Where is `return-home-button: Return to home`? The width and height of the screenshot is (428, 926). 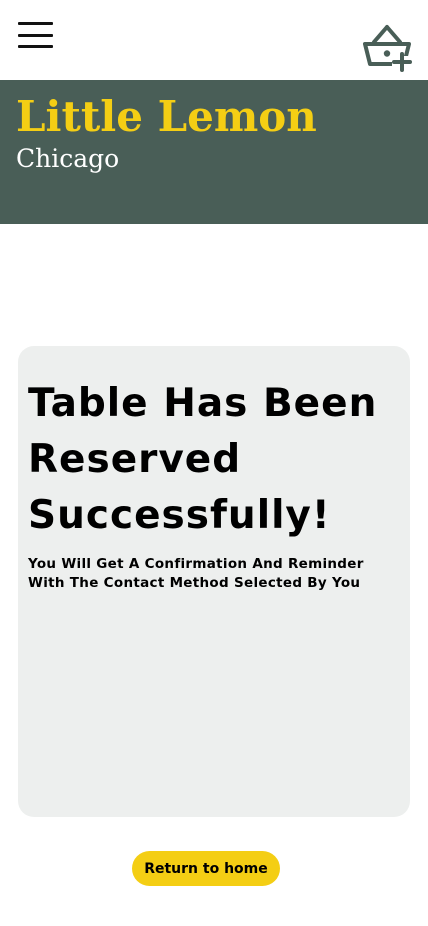 return-home-button: Return to home is located at coordinates (206, 868).